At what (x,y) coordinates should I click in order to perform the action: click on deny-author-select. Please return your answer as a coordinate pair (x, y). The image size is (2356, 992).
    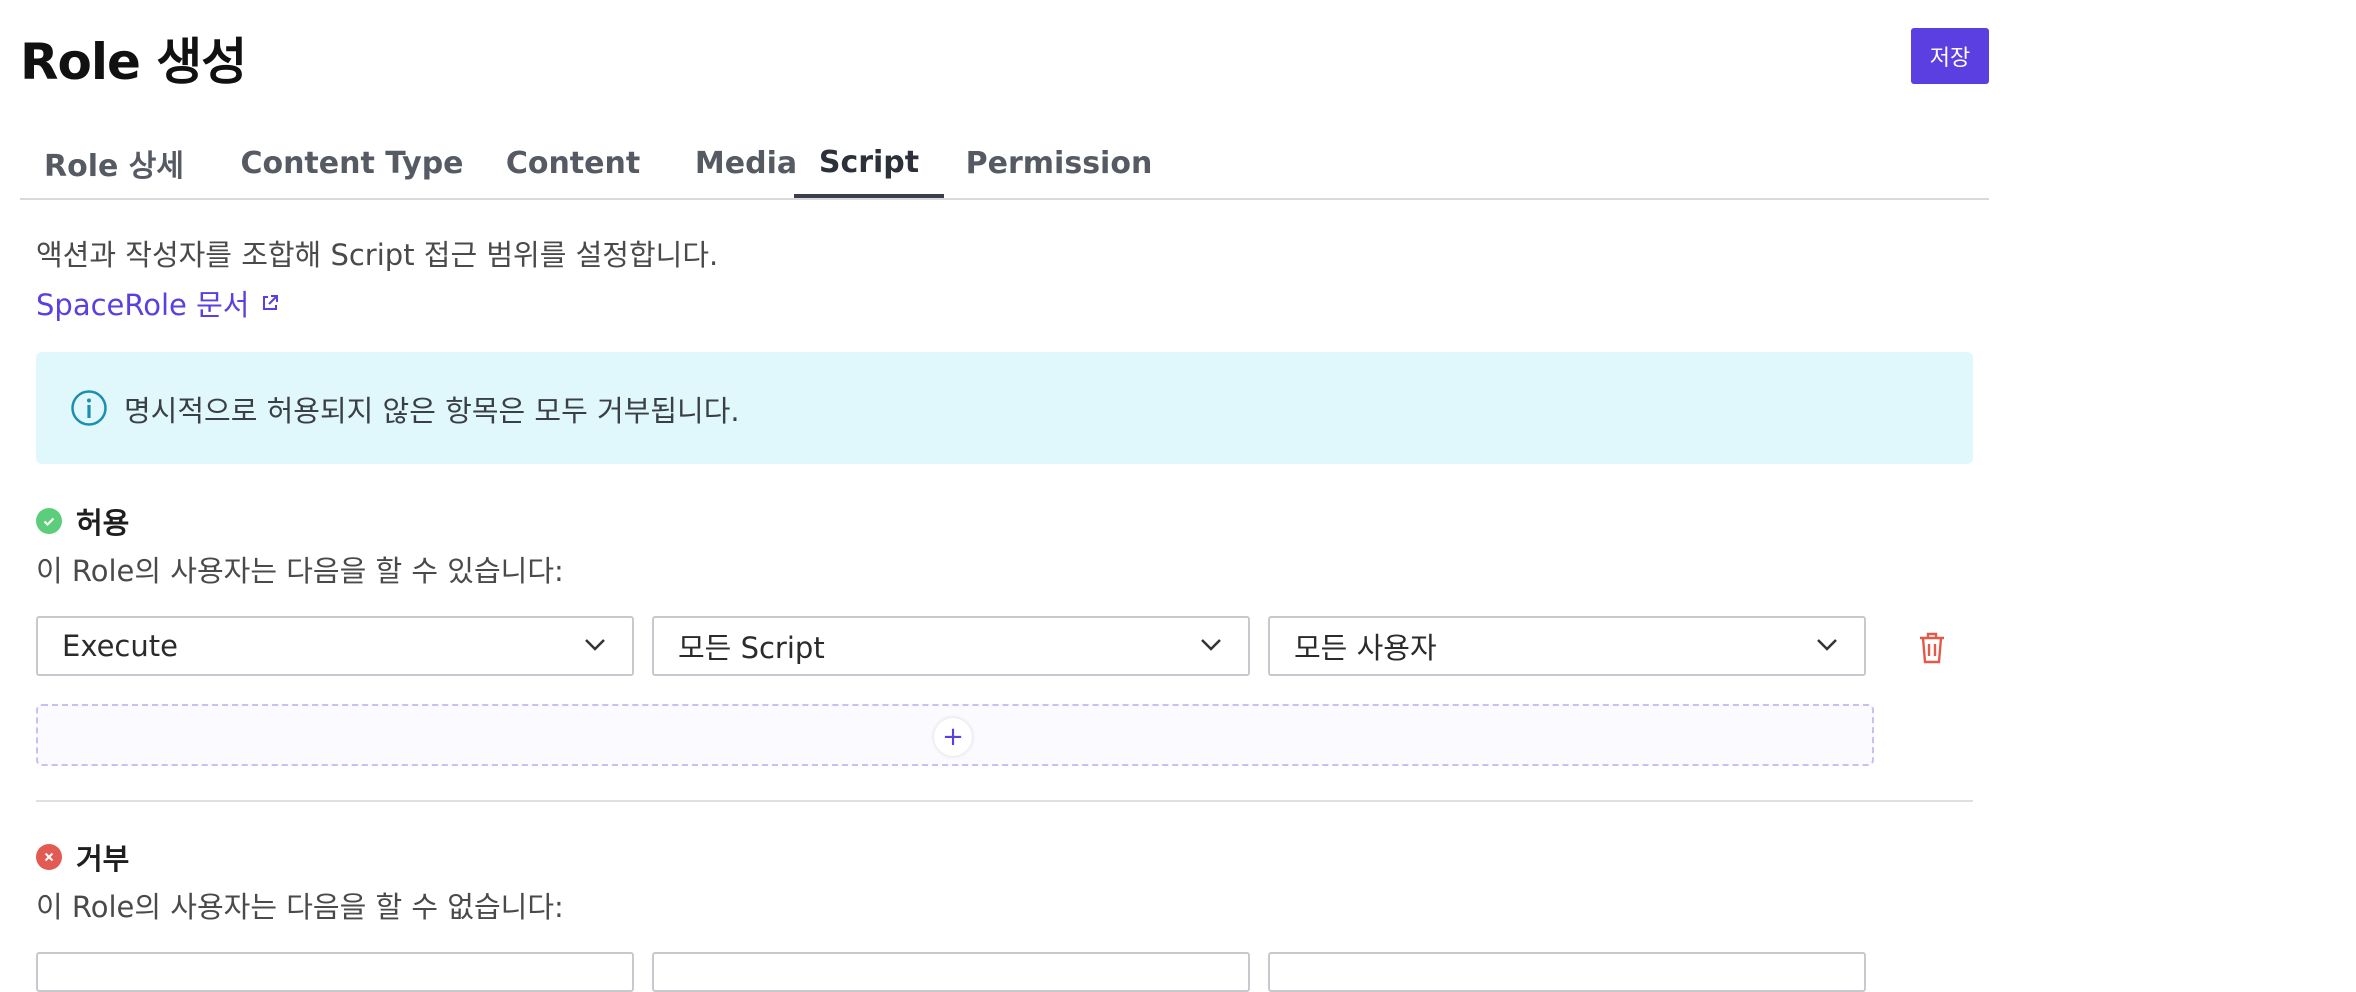
    Looking at the image, I should click on (1567, 972).